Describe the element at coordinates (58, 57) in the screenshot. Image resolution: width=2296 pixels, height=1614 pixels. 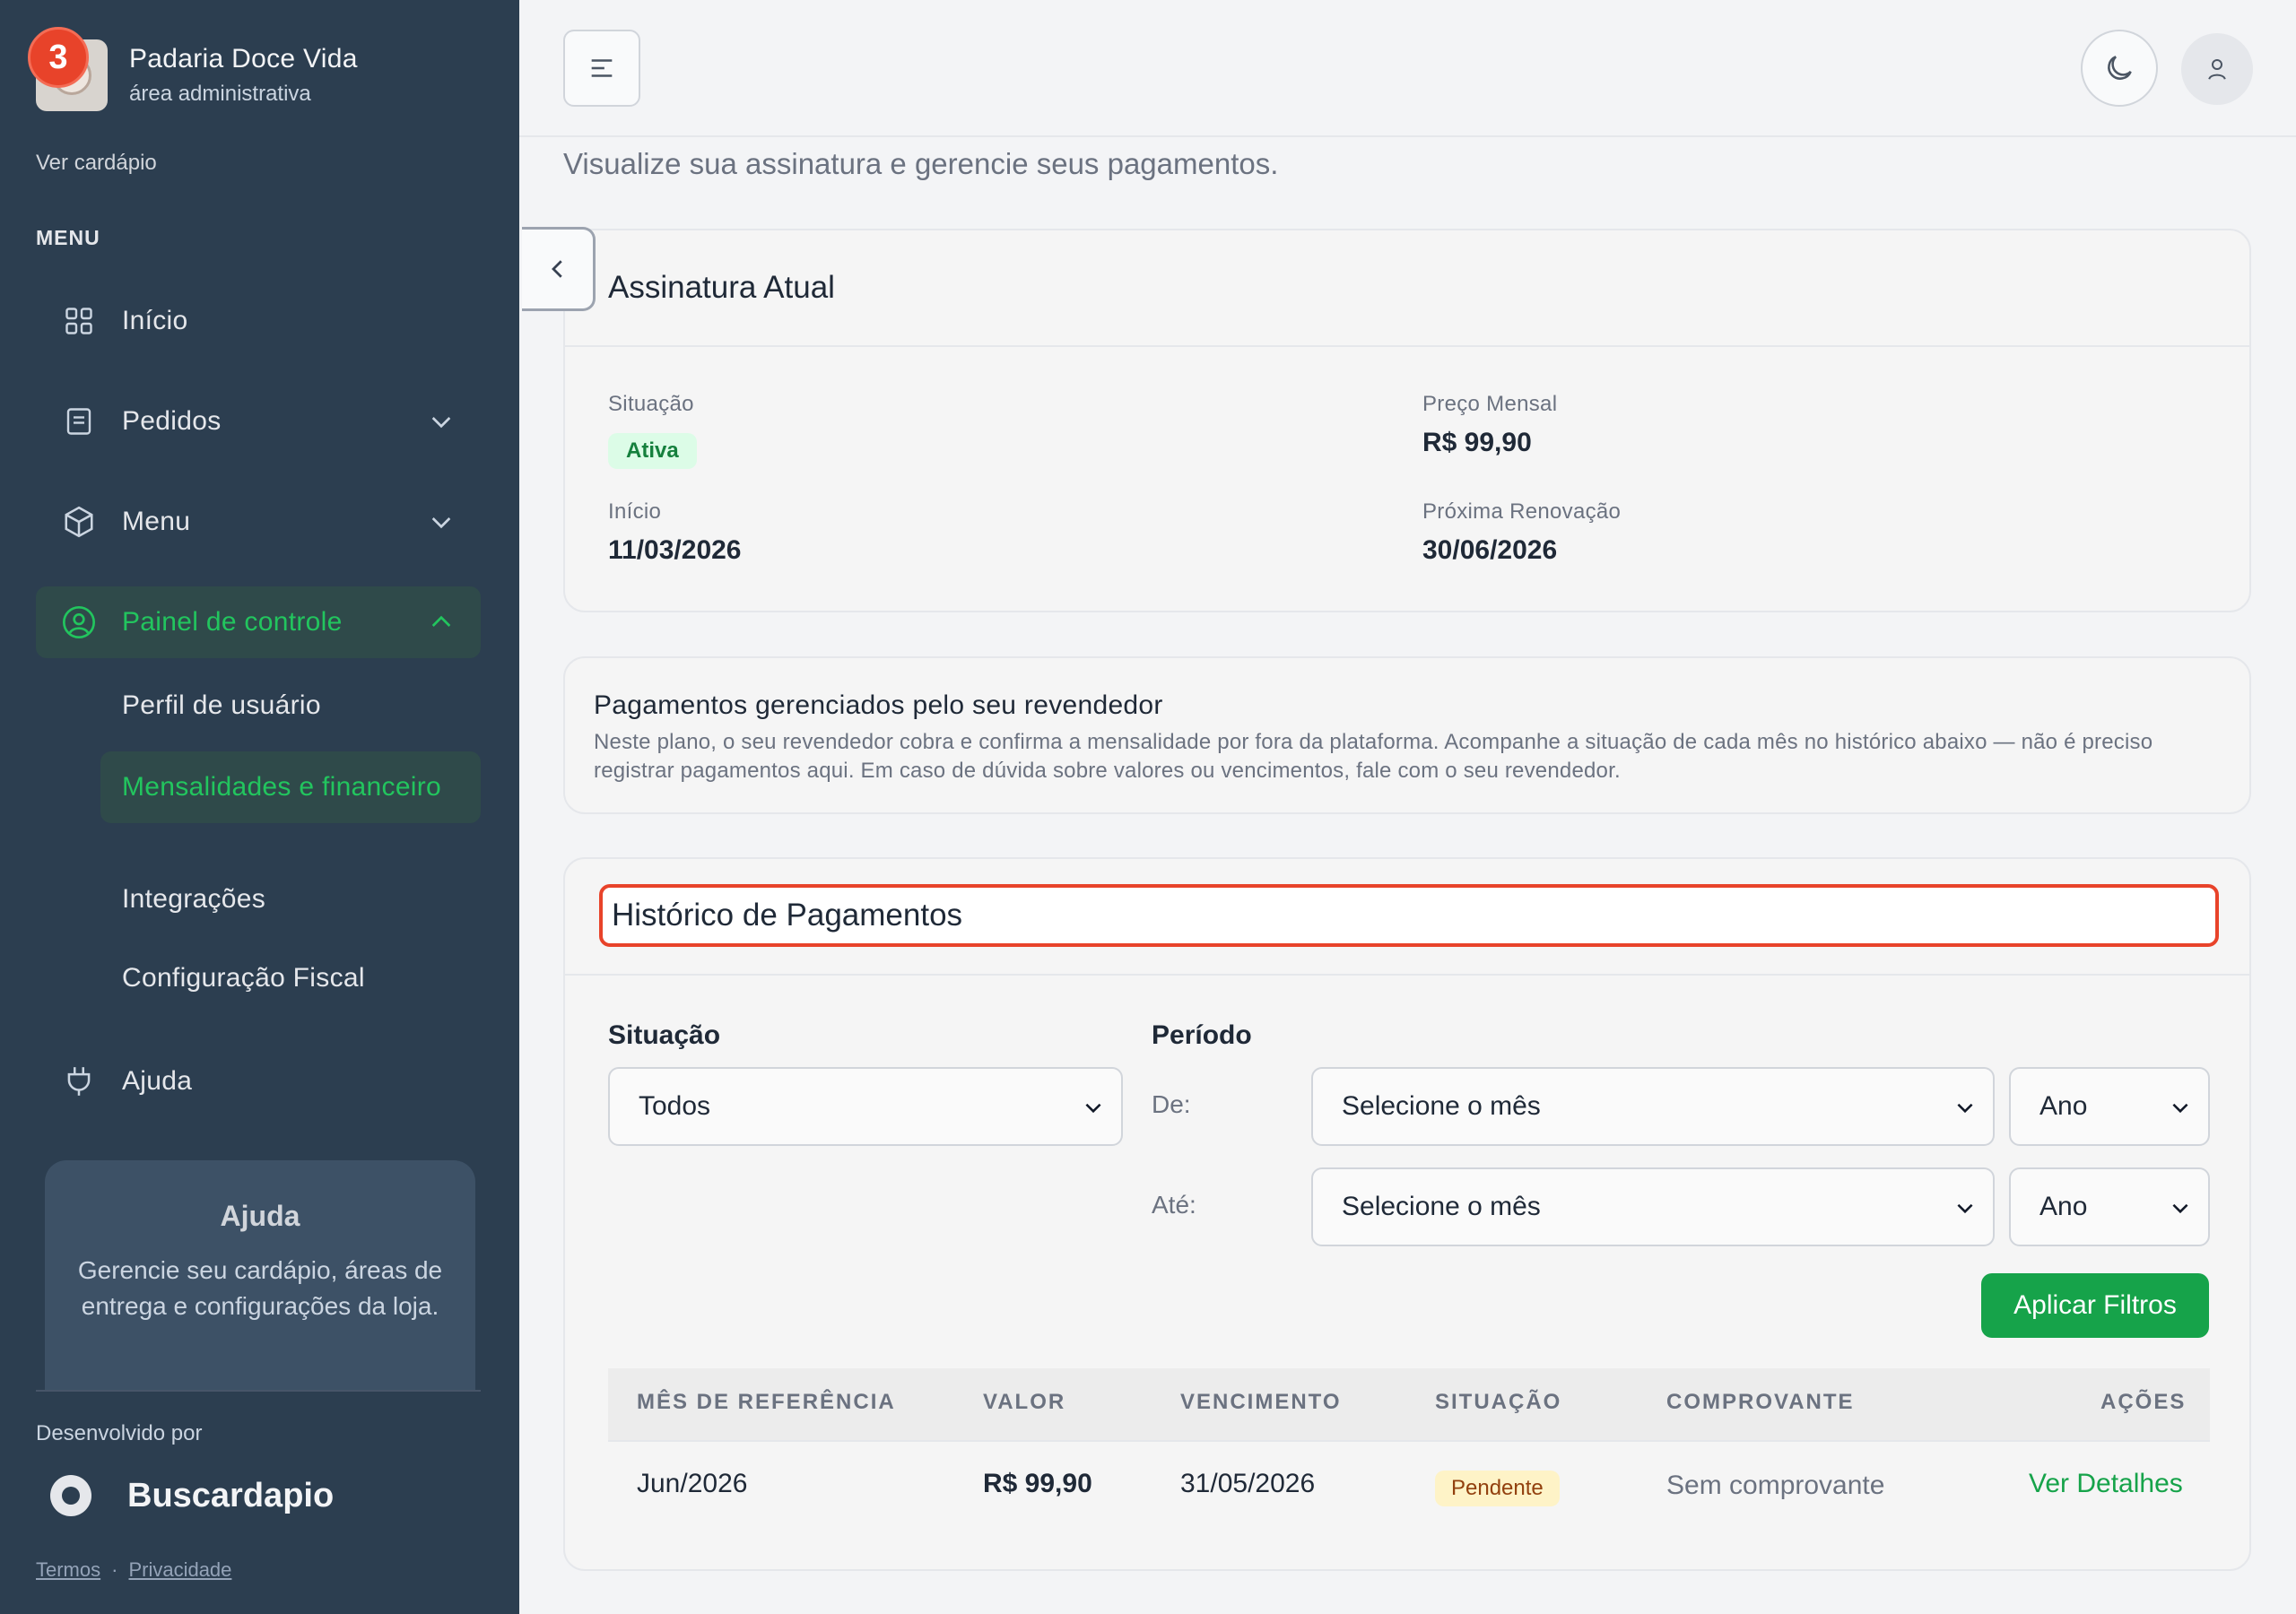
I see `notification-badge: 3` at that location.